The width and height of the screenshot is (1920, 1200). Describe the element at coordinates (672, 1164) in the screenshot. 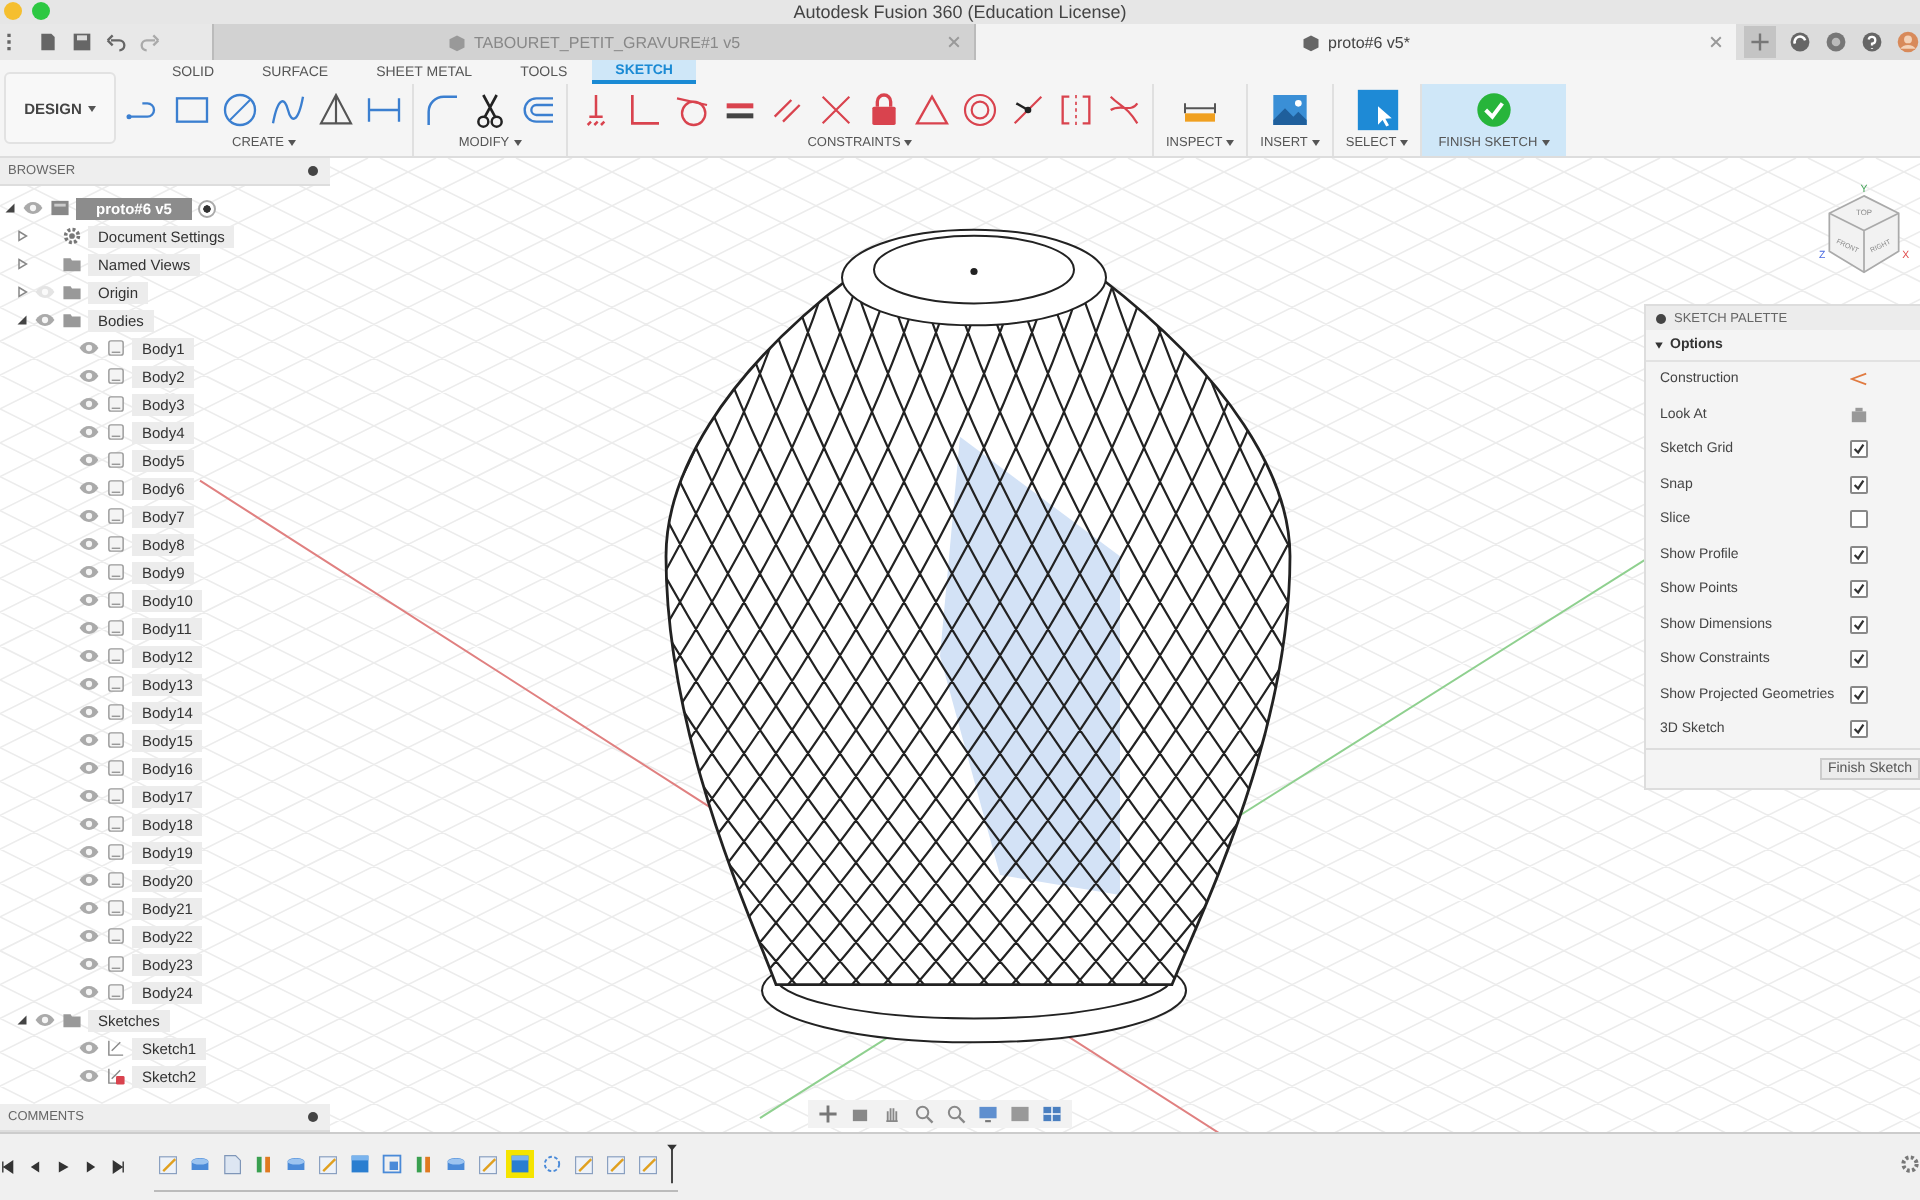

I see `timeline-marker-icon` at that location.